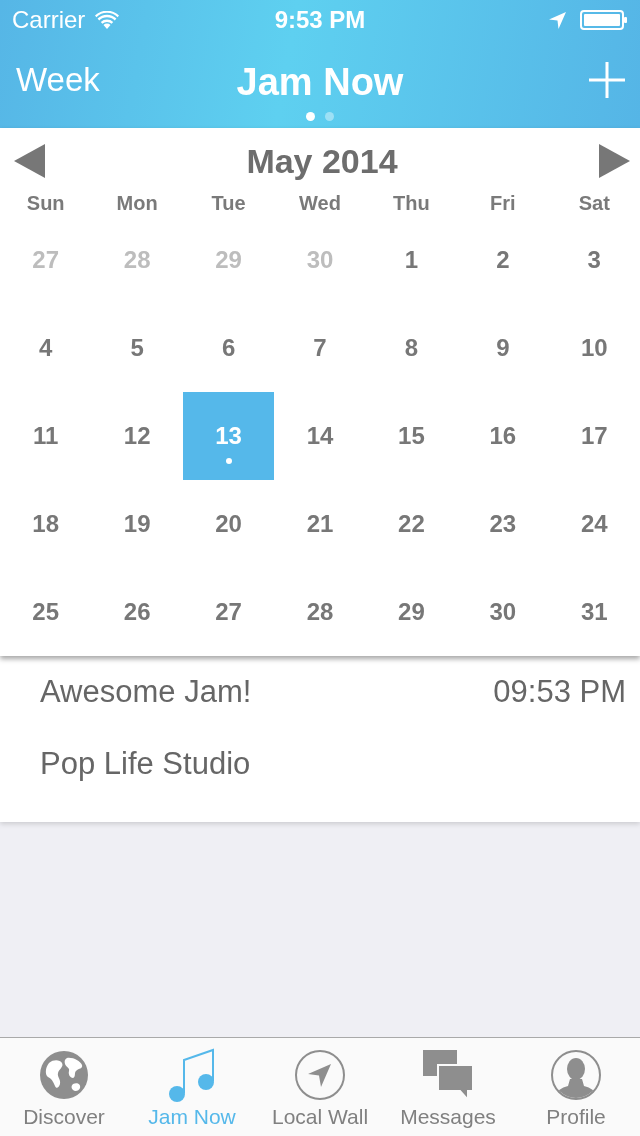 The width and height of the screenshot is (640, 1136). I want to click on calendar-day: 9, so click(503, 348).